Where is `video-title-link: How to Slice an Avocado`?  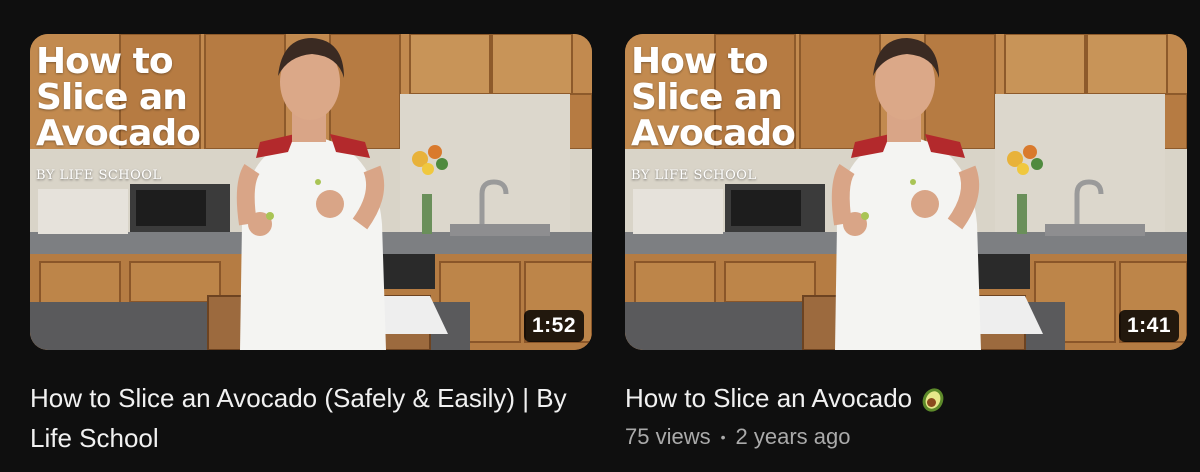
video-title-link: How to Slice an Avocado is located at coordinates (906, 398).